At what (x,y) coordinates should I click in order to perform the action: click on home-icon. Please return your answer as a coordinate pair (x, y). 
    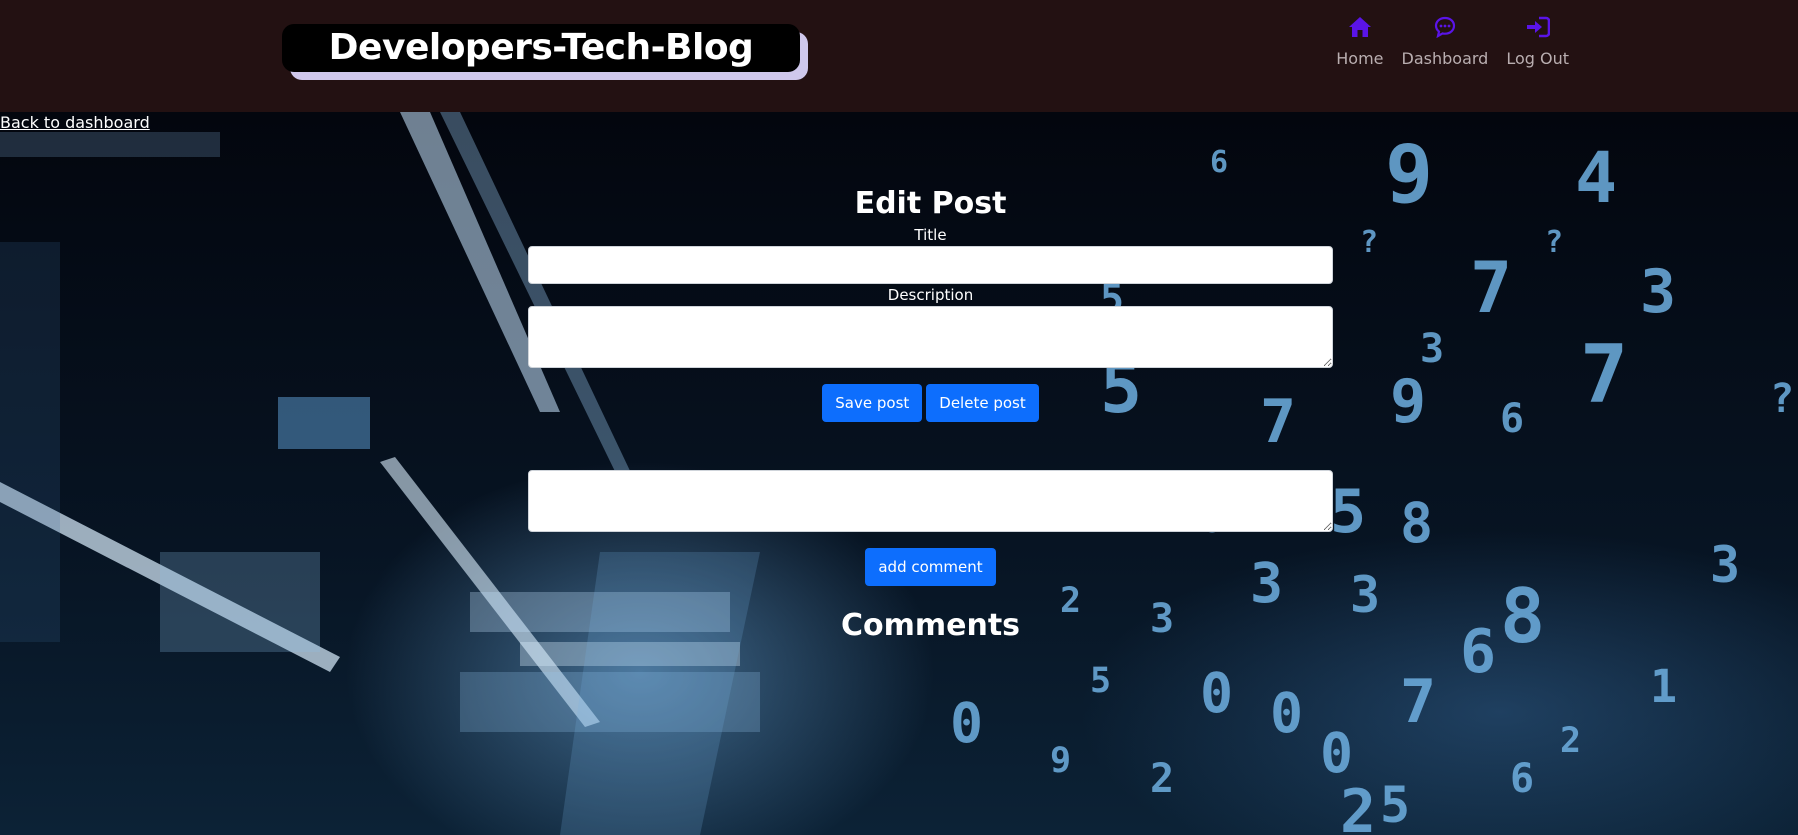
    Looking at the image, I should click on (1360, 27).